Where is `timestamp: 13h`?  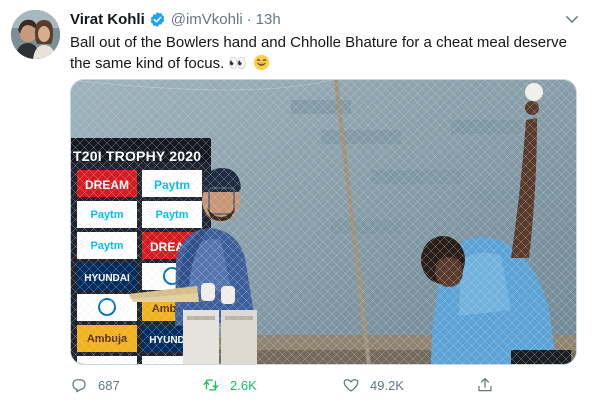 timestamp: 13h is located at coordinates (268, 19).